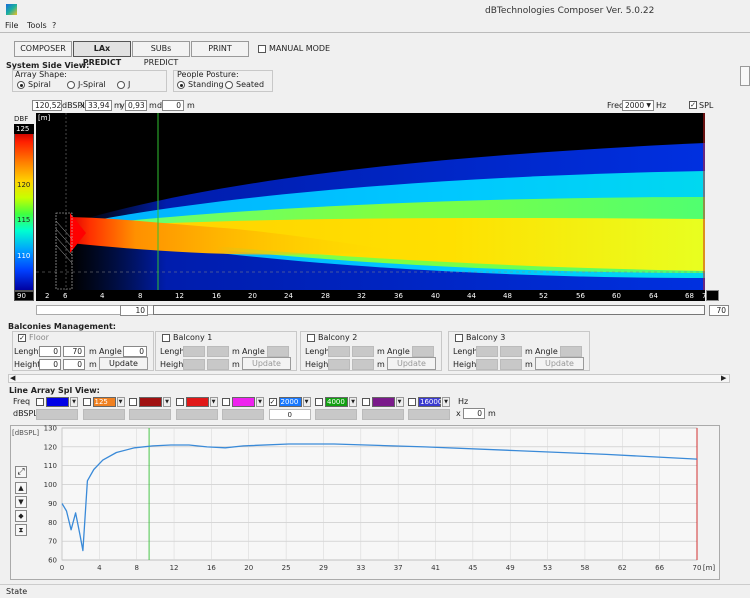  What do you see at coordinates (50, 485) in the screenshot?
I see `chart-y-tick: 100` at bounding box center [50, 485].